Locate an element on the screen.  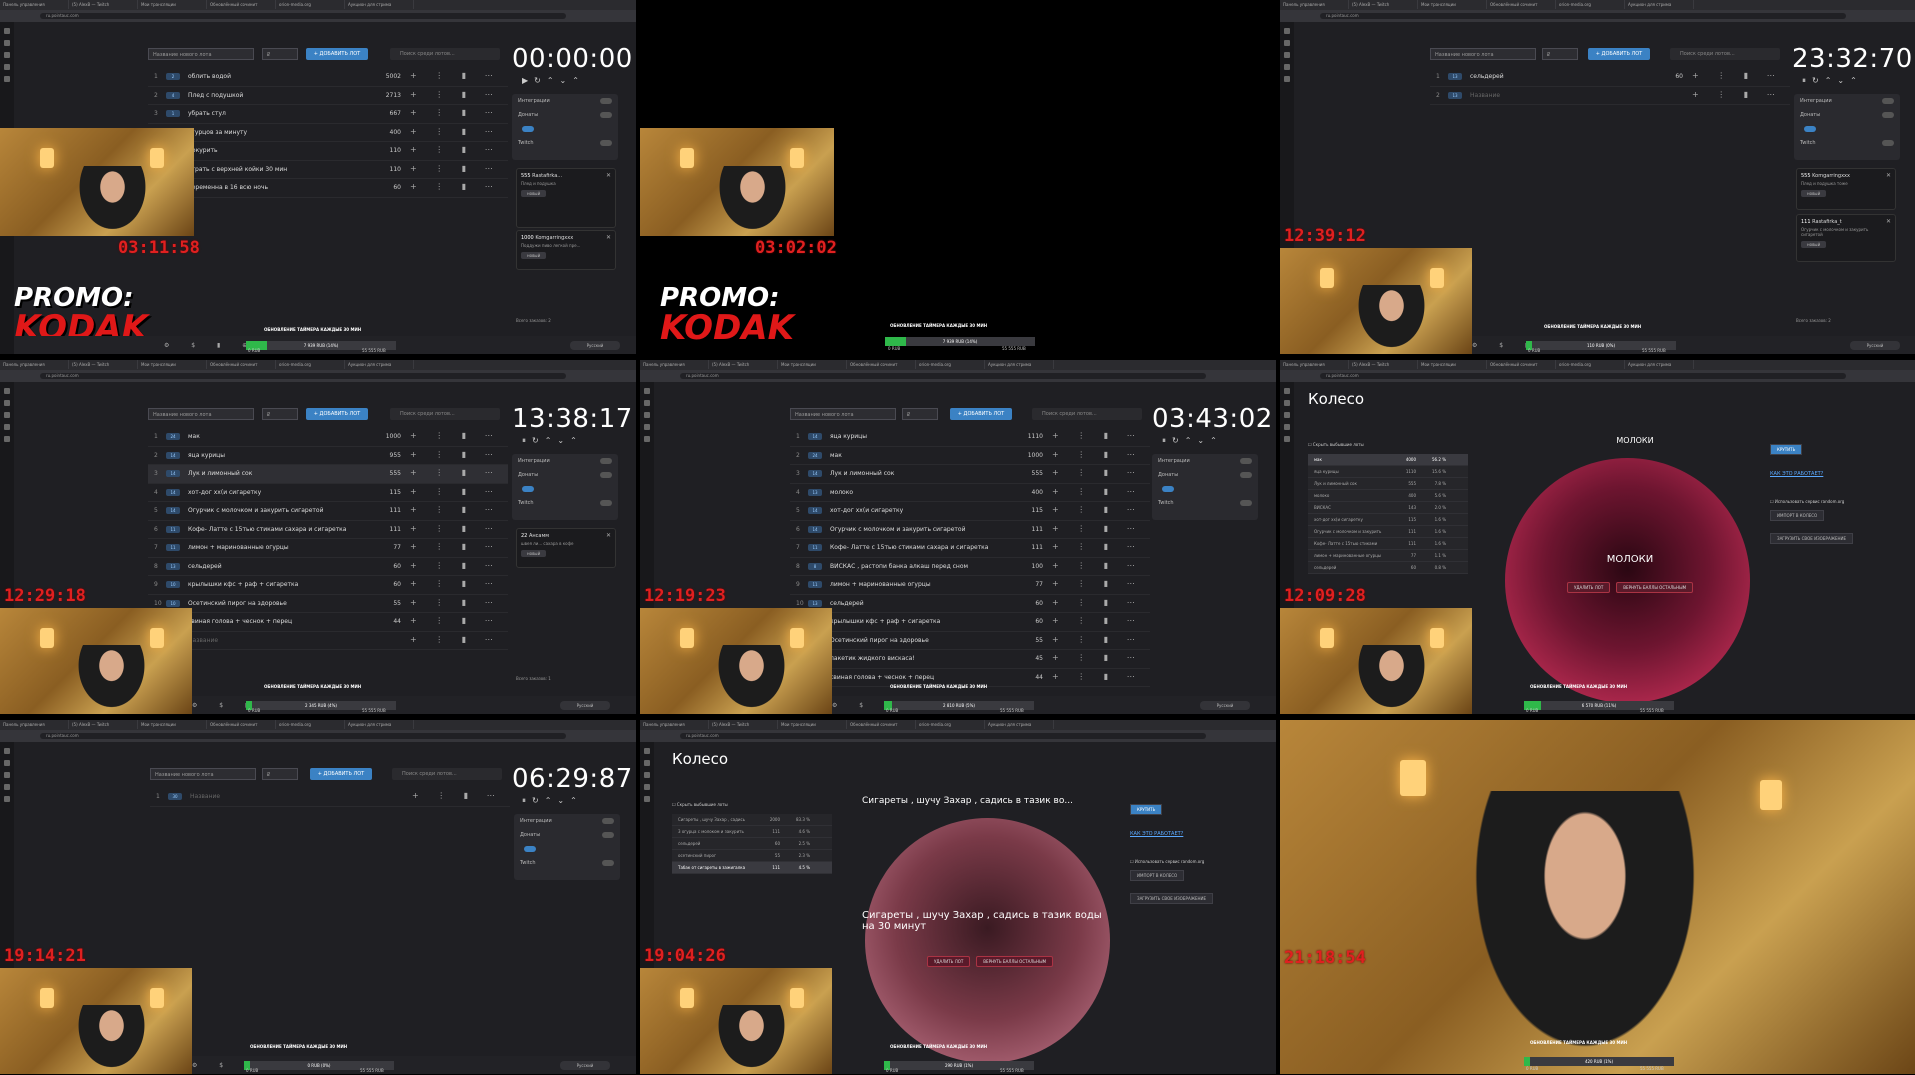
how-it-works-link: КАК ЭТО РАБОТАЕТ? is located at coordinates (1796, 474).